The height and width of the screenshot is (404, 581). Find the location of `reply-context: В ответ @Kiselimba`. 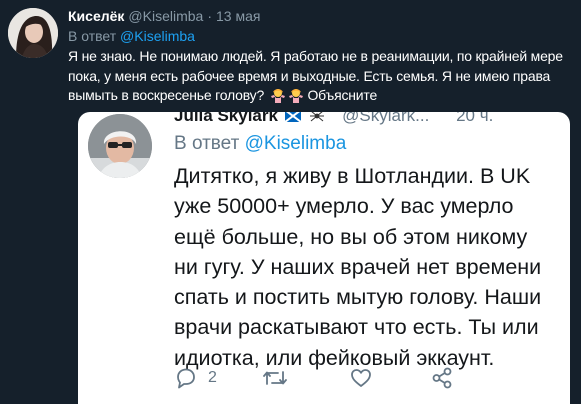

reply-context: В ответ @Kiselimba is located at coordinates (131, 36).